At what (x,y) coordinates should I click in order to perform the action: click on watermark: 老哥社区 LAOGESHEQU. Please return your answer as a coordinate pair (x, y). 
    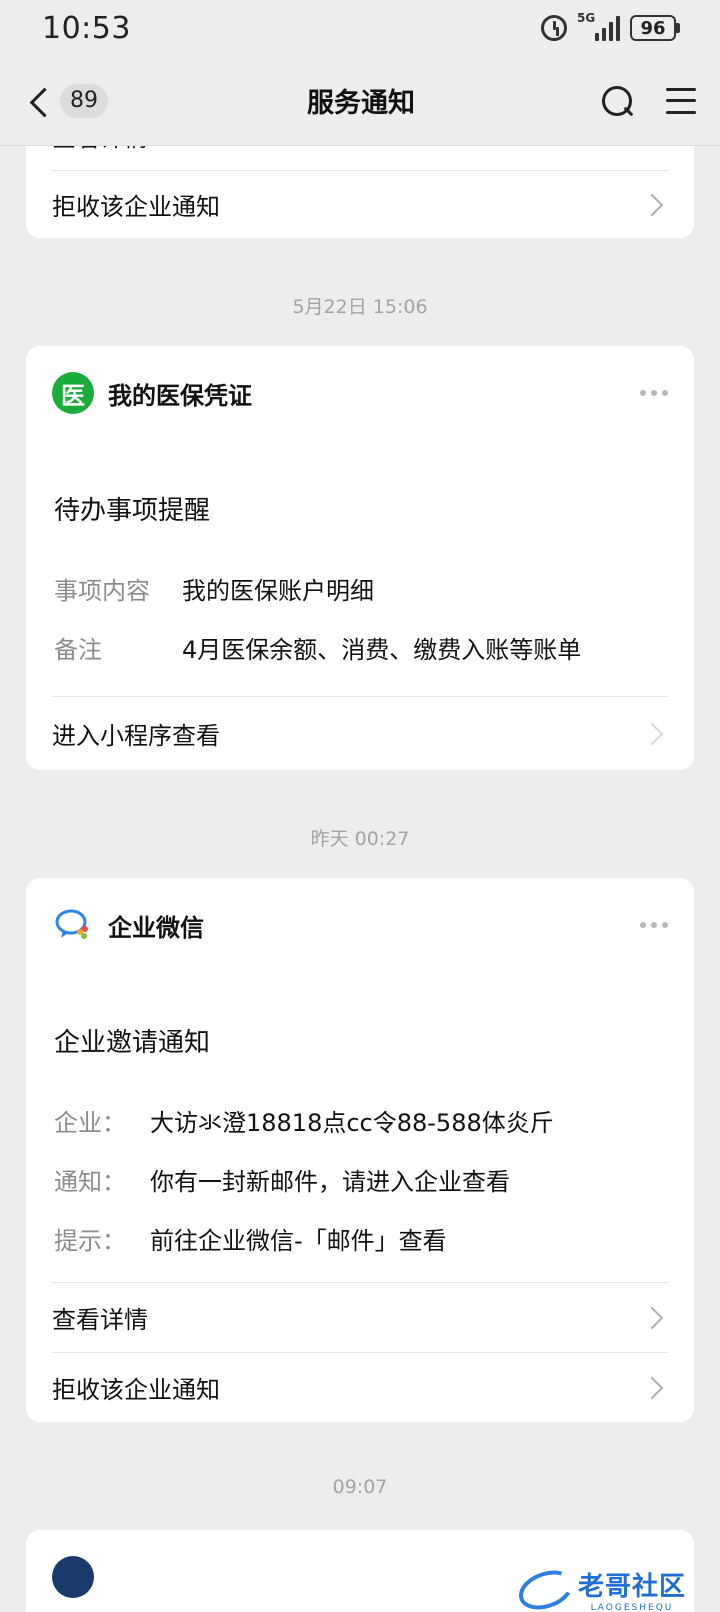
    Looking at the image, I should click on (599, 1587).